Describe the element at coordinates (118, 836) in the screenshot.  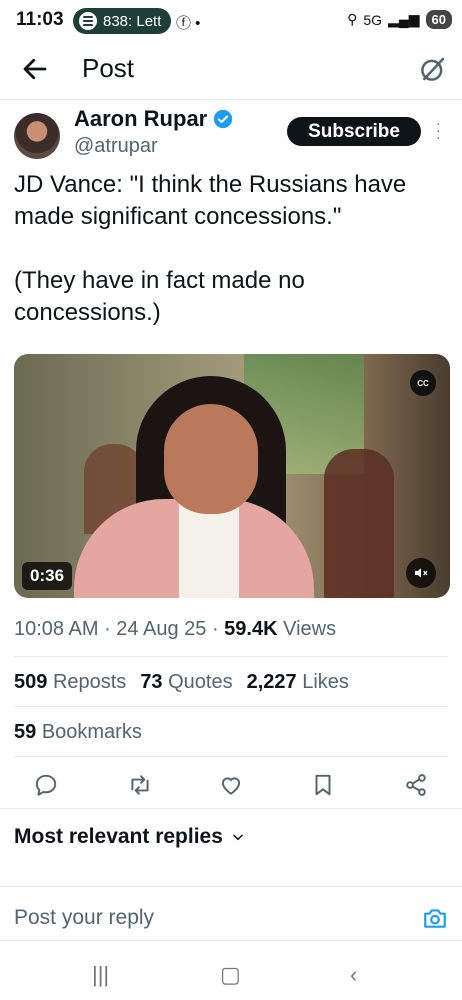
I see `replies-sort-label: Most relevant replies` at that location.